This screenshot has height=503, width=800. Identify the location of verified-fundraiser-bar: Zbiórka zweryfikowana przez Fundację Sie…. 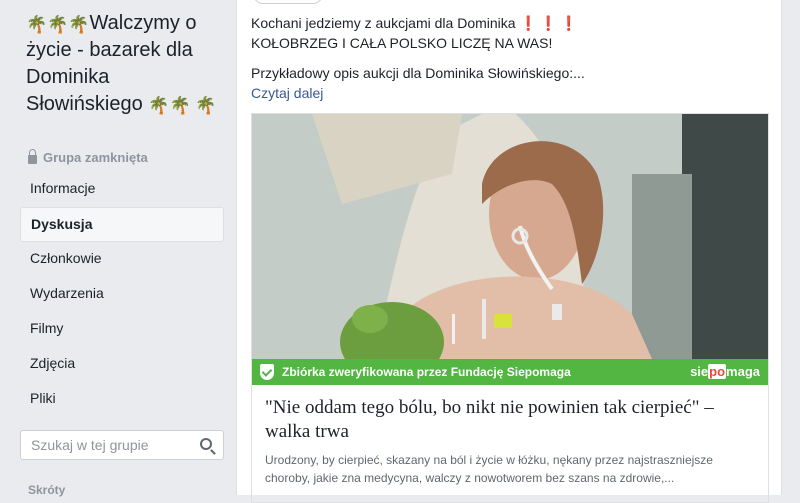
(510, 372).